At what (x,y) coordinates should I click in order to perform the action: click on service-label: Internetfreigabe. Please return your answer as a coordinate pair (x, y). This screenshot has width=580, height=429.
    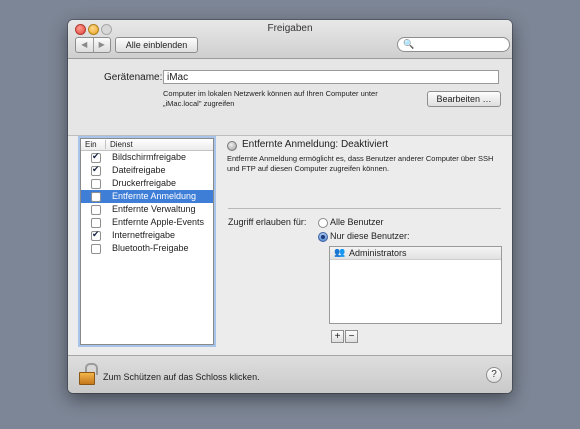
    Looking at the image, I should click on (144, 235).